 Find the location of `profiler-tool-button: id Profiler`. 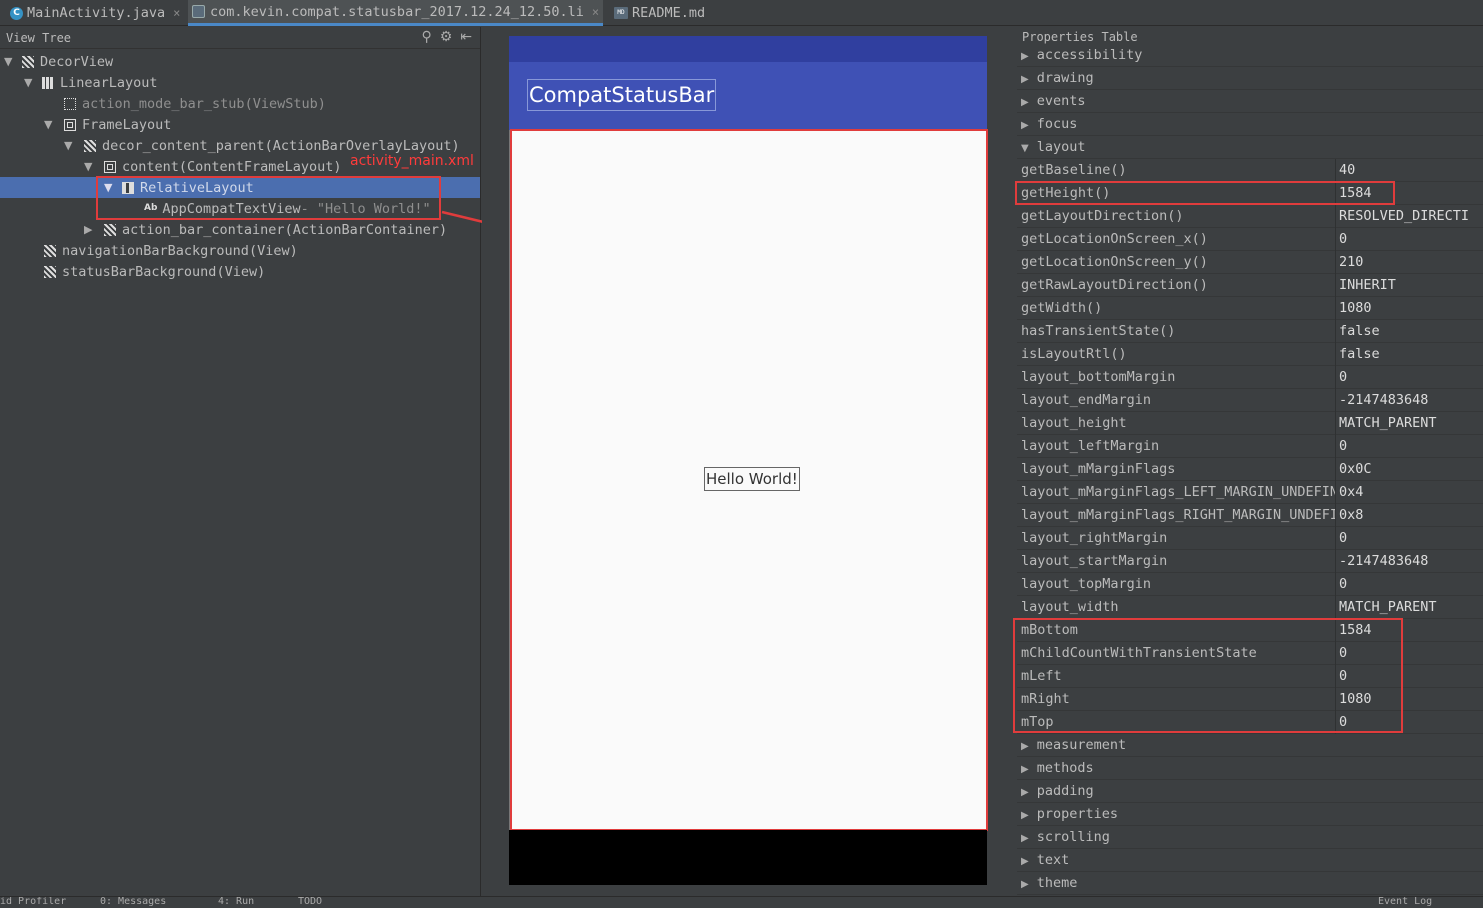

profiler-tool-button: id Profiler is located at coordinates (33, 902).